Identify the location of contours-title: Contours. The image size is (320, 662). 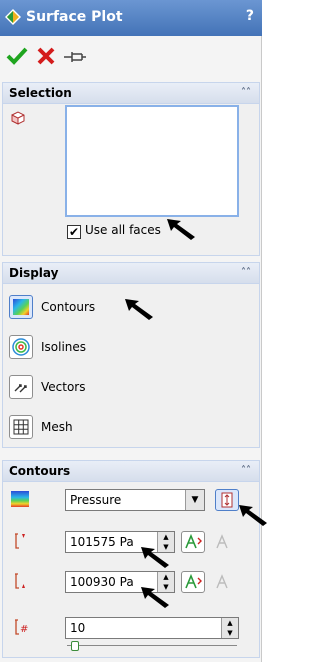
(40, 471).